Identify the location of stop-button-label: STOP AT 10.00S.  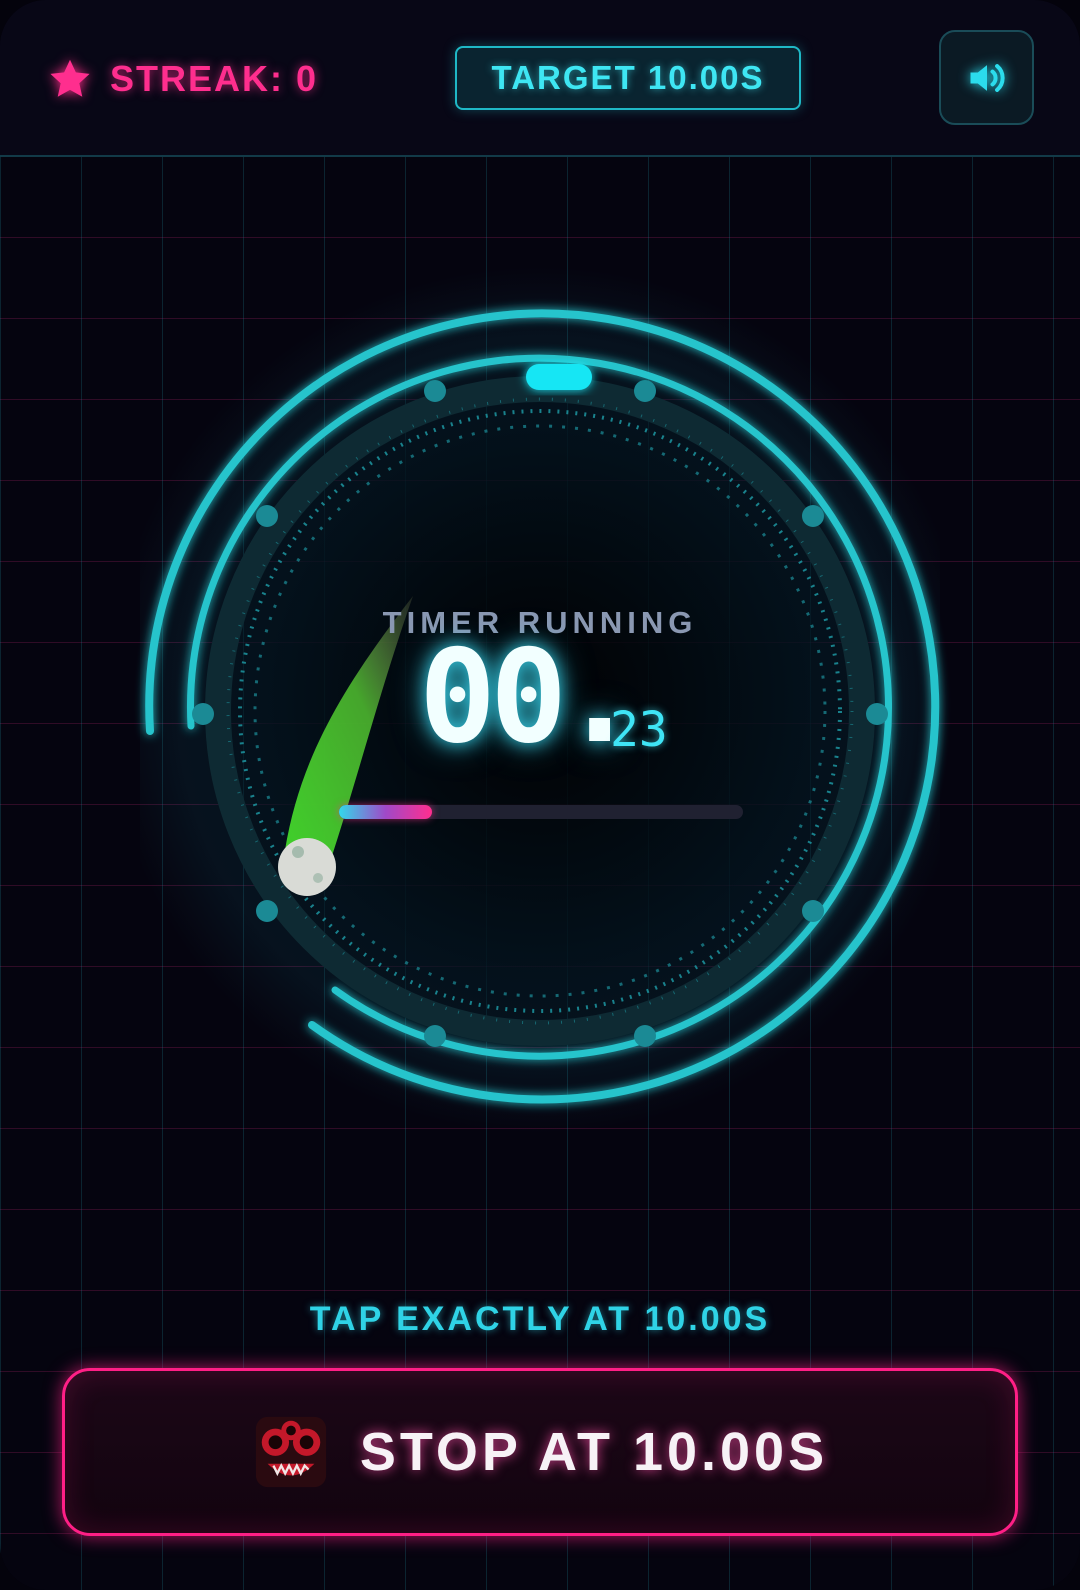
(594, 1452).